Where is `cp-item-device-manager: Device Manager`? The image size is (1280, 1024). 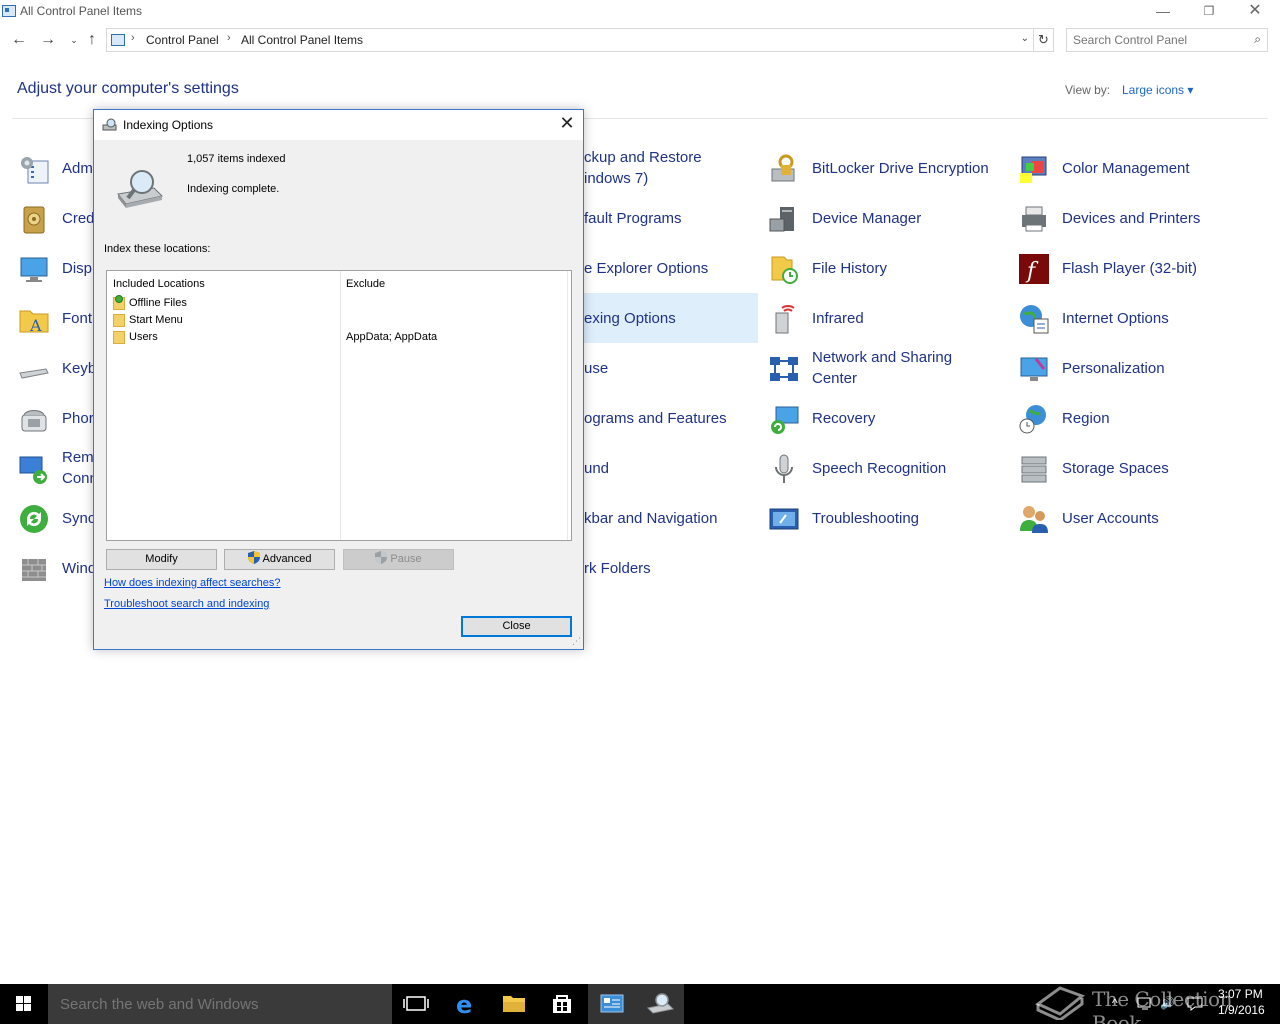 cp-item-device-manager: Device Manager is located at coordinates (890, 219).